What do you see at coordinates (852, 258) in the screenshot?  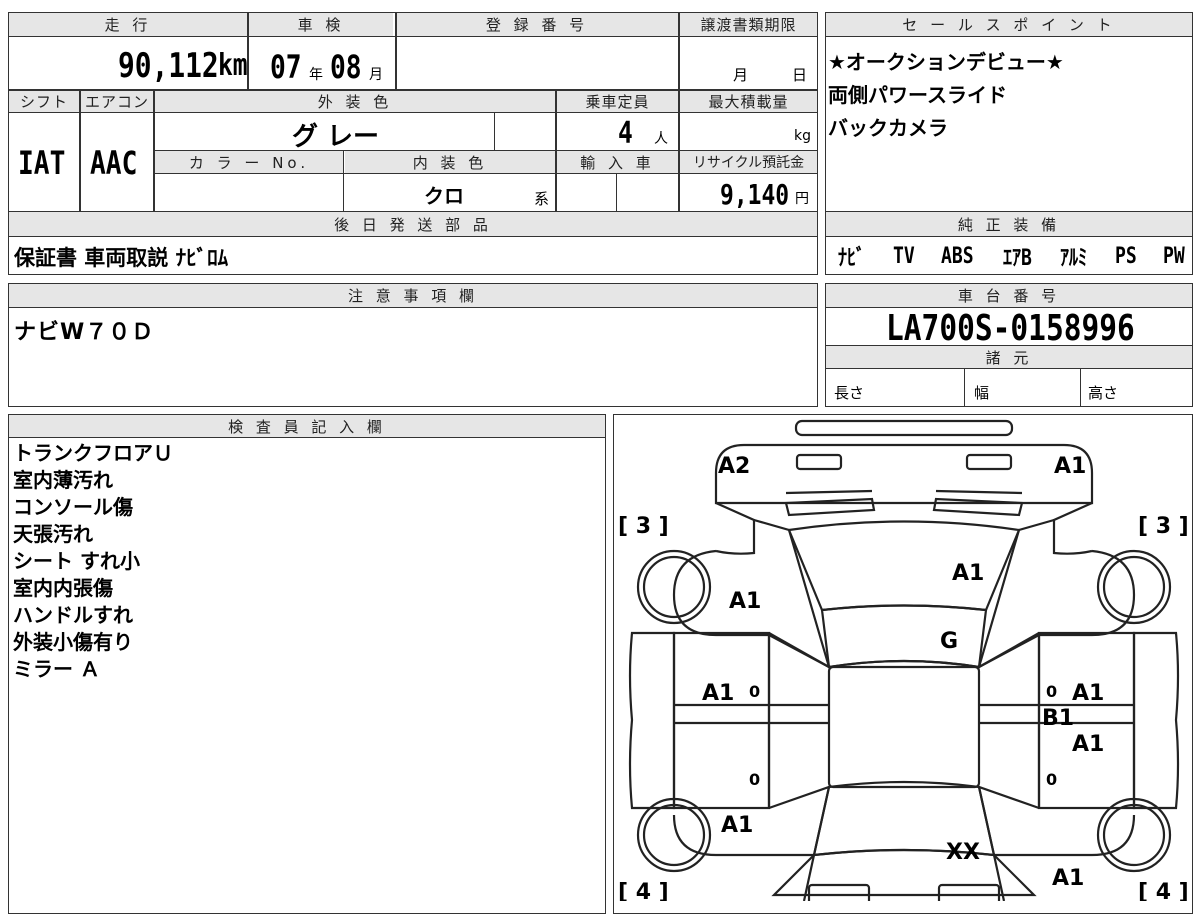 I see `equip-navi: ﾅﾋﾞ` at bounding box center [852, 258].